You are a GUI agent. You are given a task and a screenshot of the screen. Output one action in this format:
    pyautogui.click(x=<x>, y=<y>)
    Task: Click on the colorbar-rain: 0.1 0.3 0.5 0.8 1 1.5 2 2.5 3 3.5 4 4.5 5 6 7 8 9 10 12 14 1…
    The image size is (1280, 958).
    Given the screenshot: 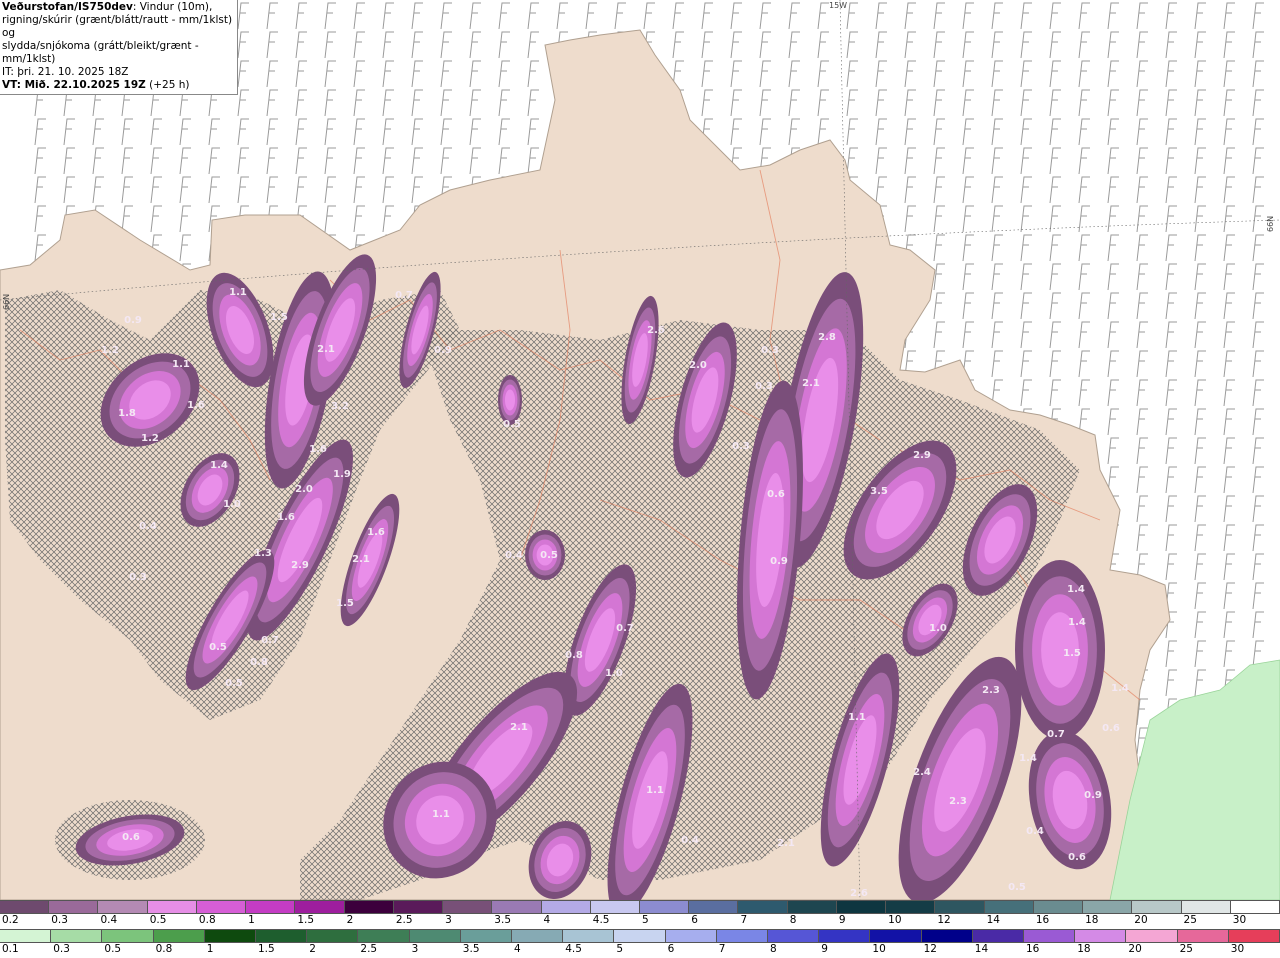 What is the action you would take?
    pyautogui.click(x=640, y=943)
    